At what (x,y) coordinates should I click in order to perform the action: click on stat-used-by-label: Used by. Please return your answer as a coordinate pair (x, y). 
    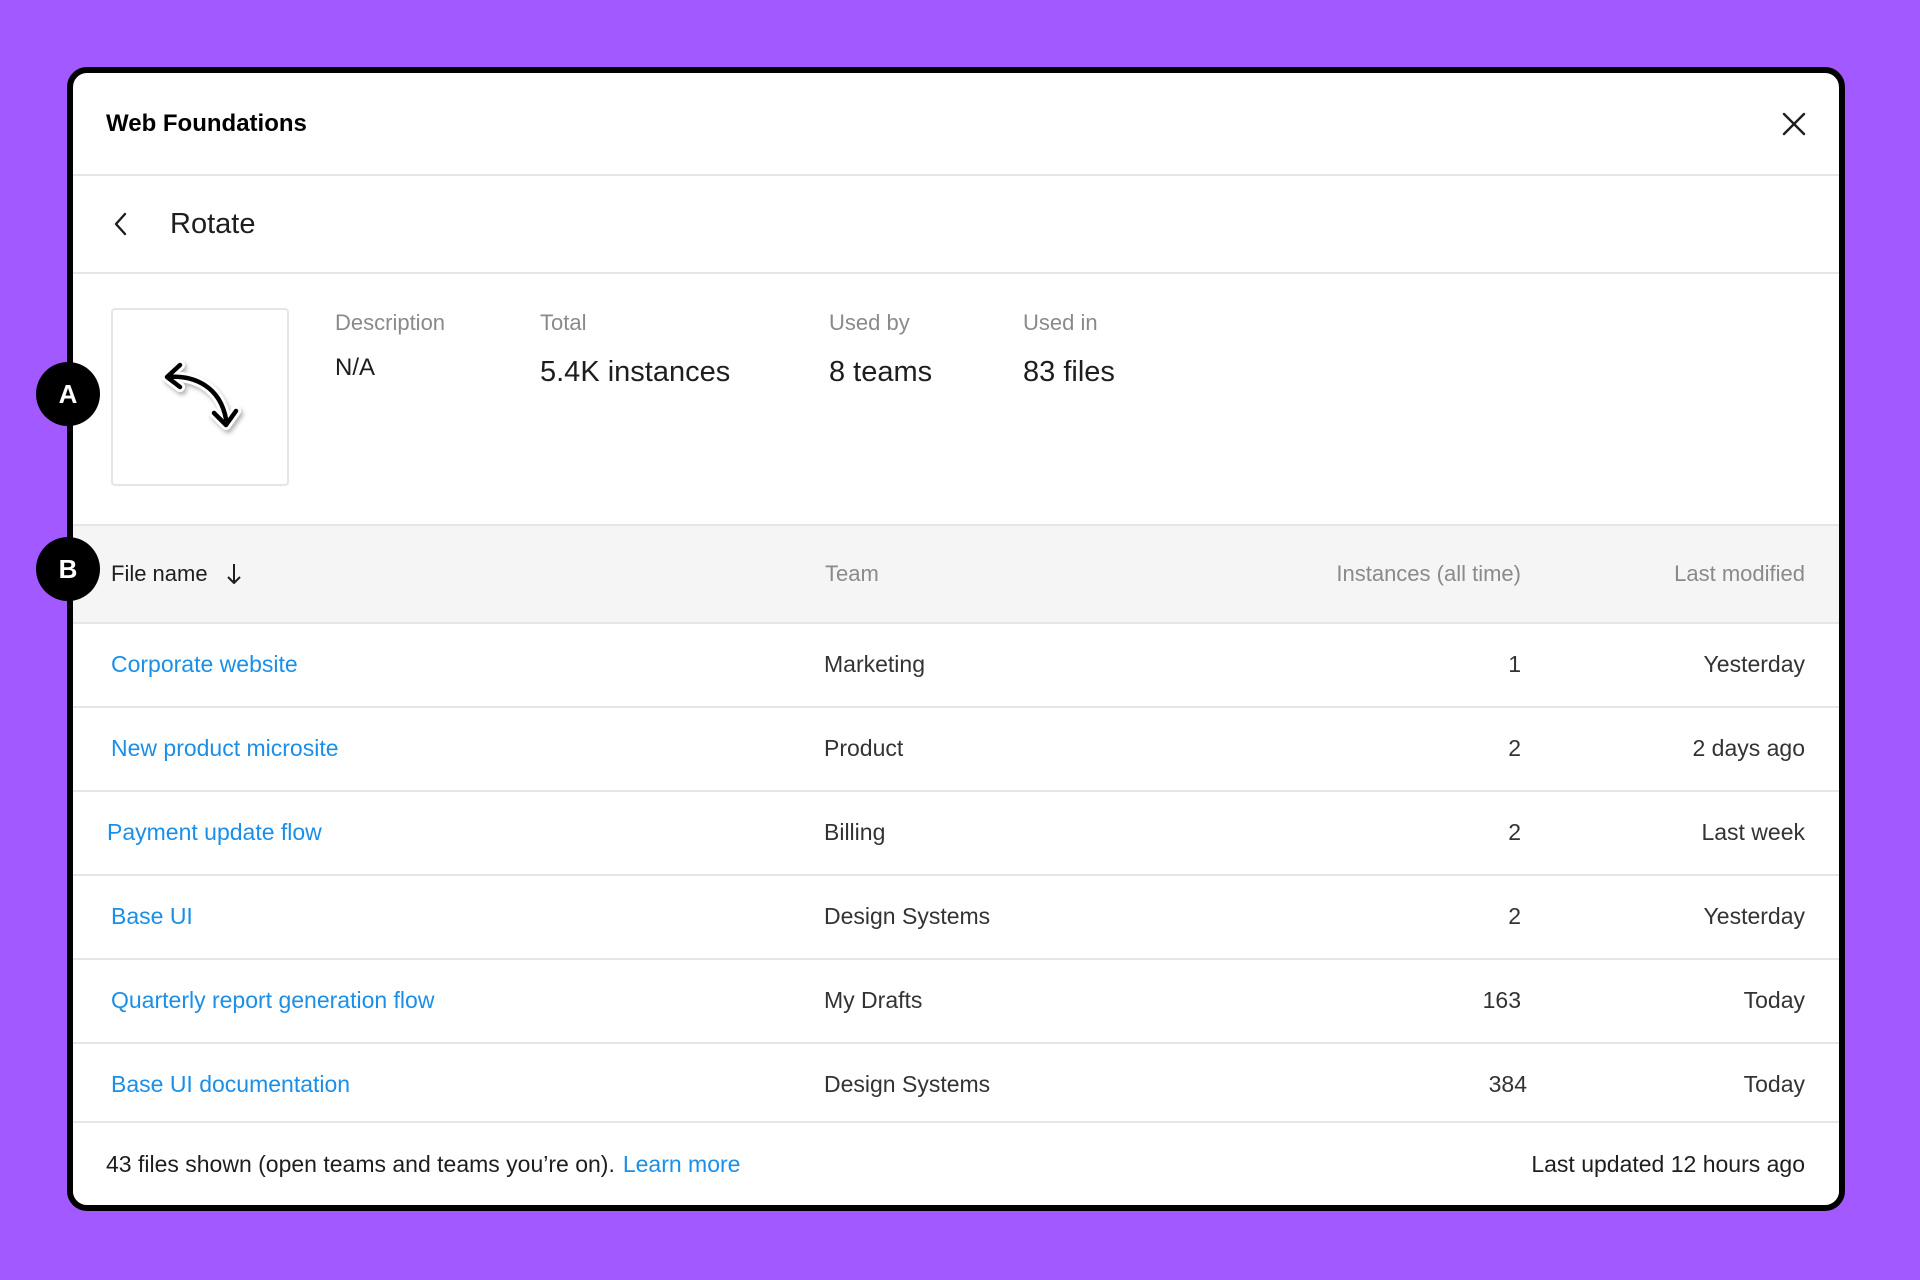
    Looking at the image, I should click on (869, 322).